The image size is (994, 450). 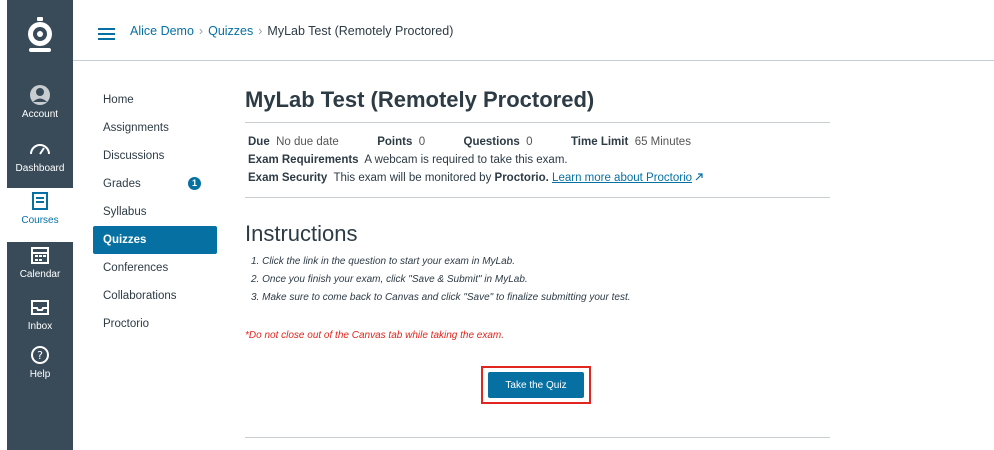 I want to click on breadcrumb-current: MyLab Test (Remotely Proctored), so click(x=360, y=31).